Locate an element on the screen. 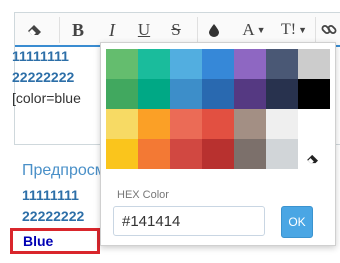 Image resolution: width=340 pixels, height=263 pixels. text-color-button is located at coordinates (214, 30).